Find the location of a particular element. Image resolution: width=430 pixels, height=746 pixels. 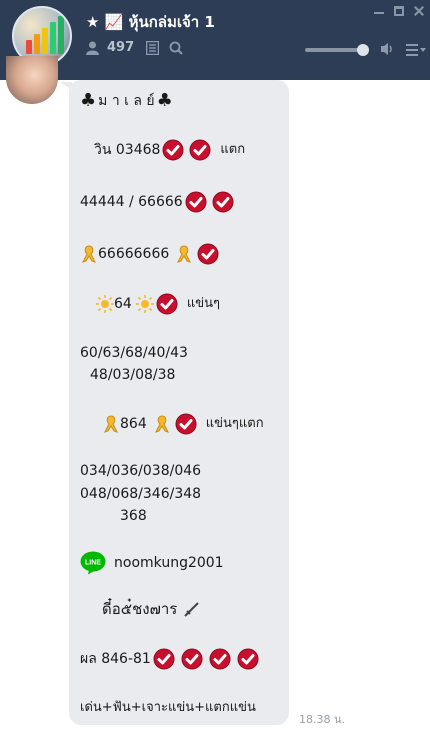

message-text: 44444 / 66666 is located at coordinates (131, 202).